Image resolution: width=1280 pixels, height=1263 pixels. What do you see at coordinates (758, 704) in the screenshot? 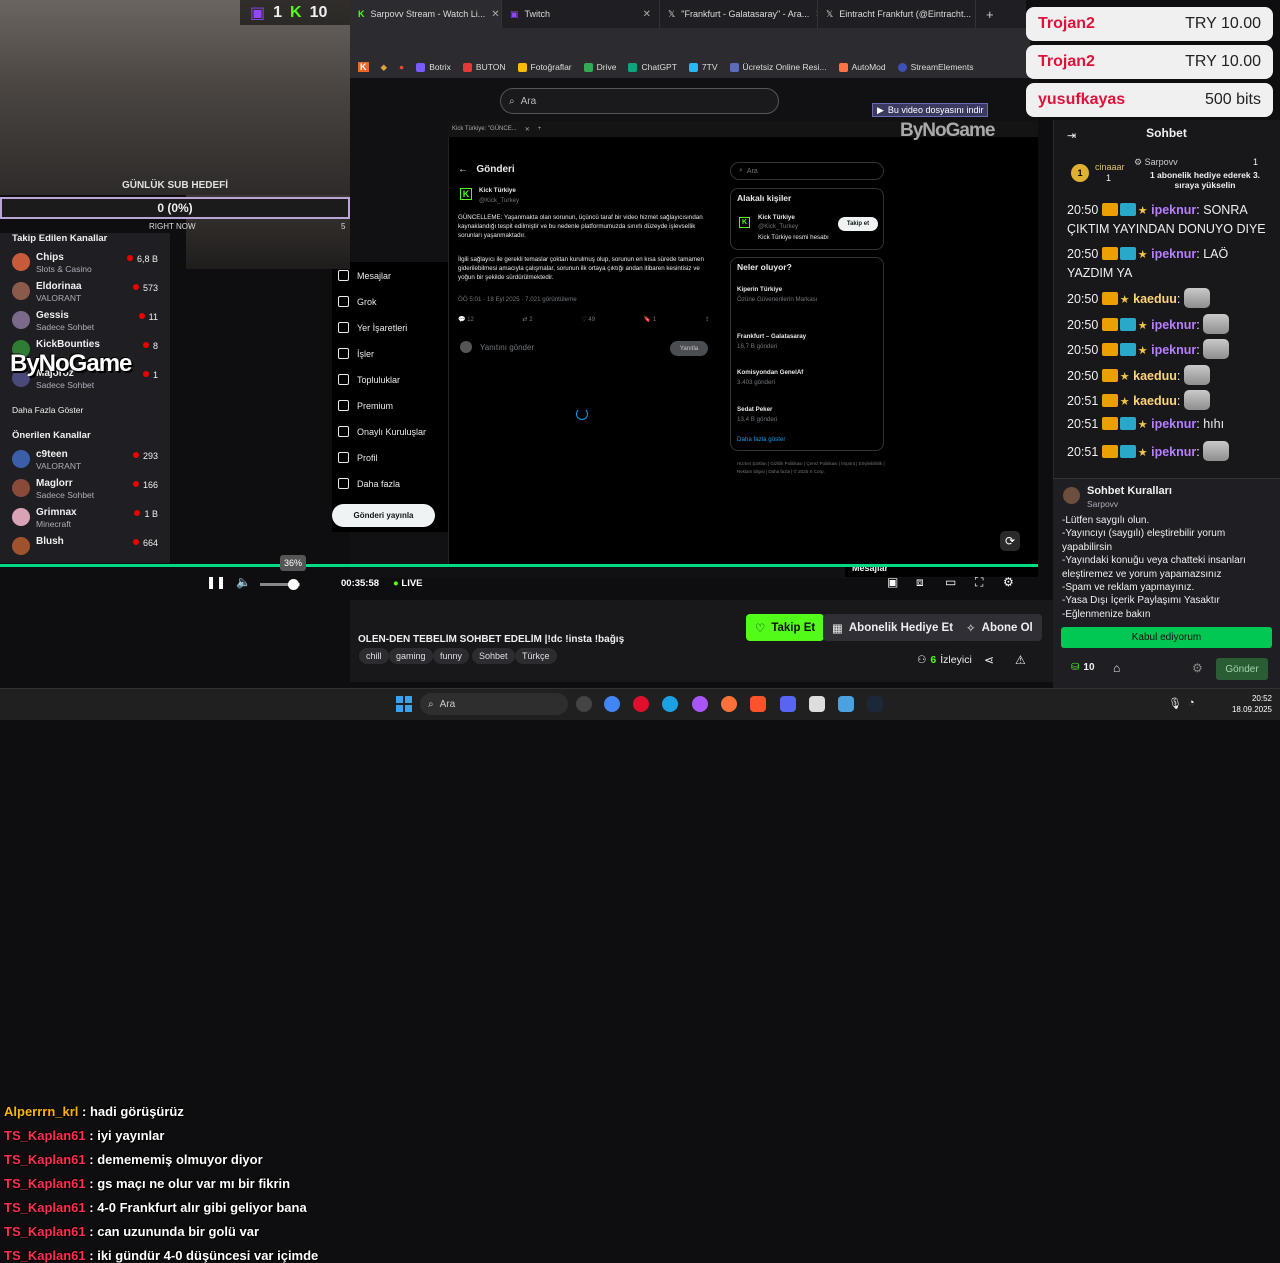
I see `brave-icon` at bounding box center [758, 704].